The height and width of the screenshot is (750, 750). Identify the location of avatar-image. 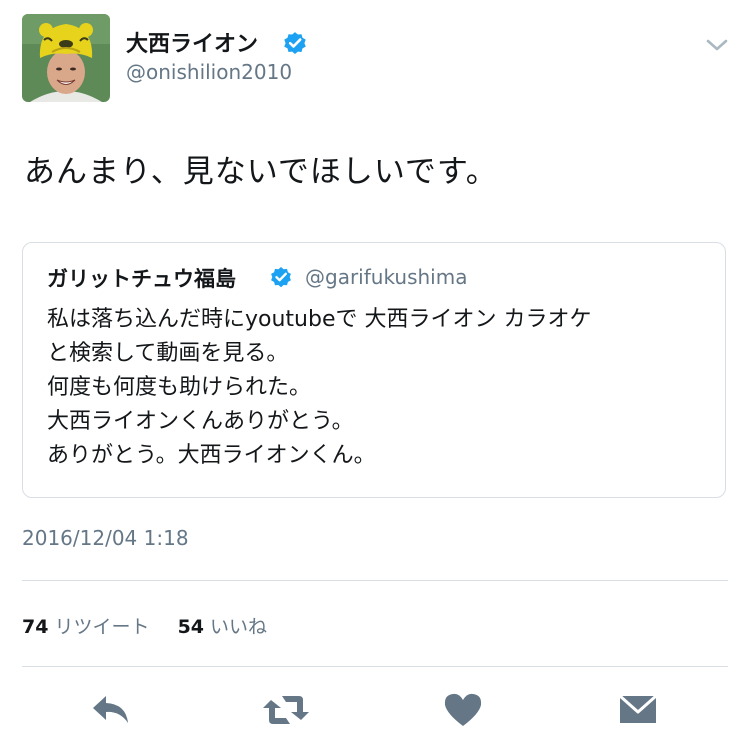
(66, 58).